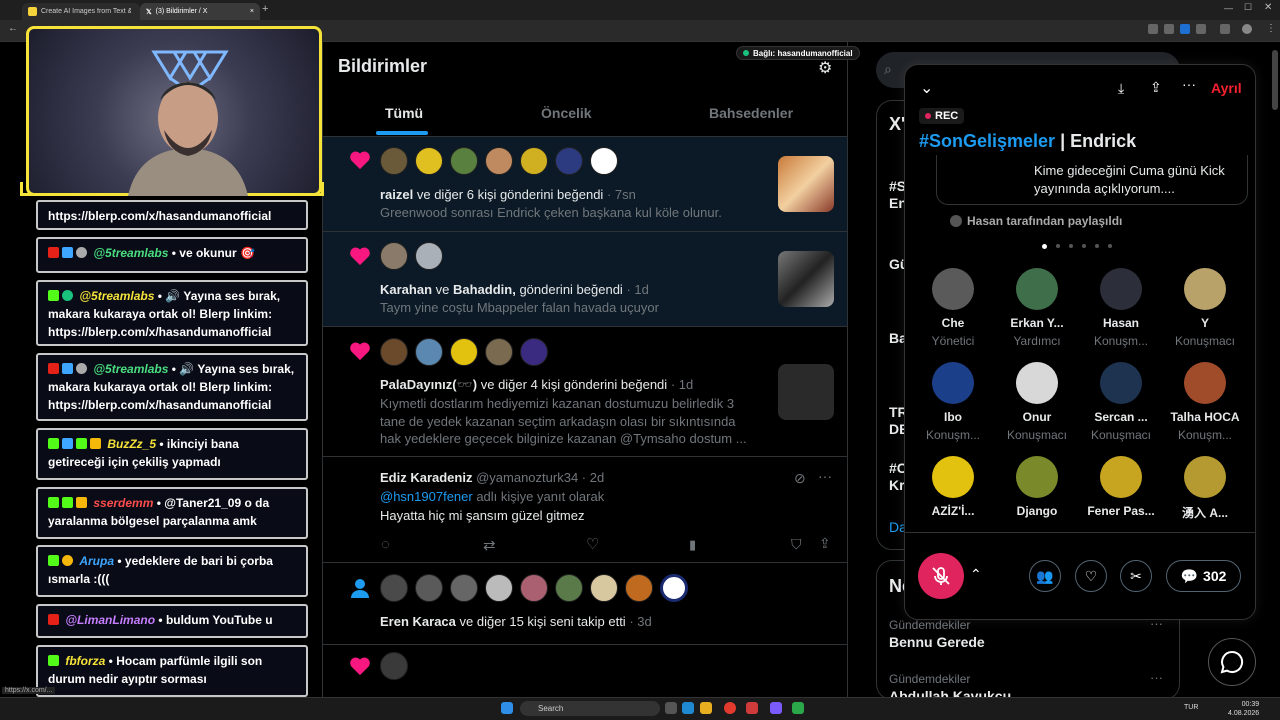  What do you see at coordinates (385, 544) in the screenshot?
I see `reply-icon: ◌` at bounding box center [385, 544].